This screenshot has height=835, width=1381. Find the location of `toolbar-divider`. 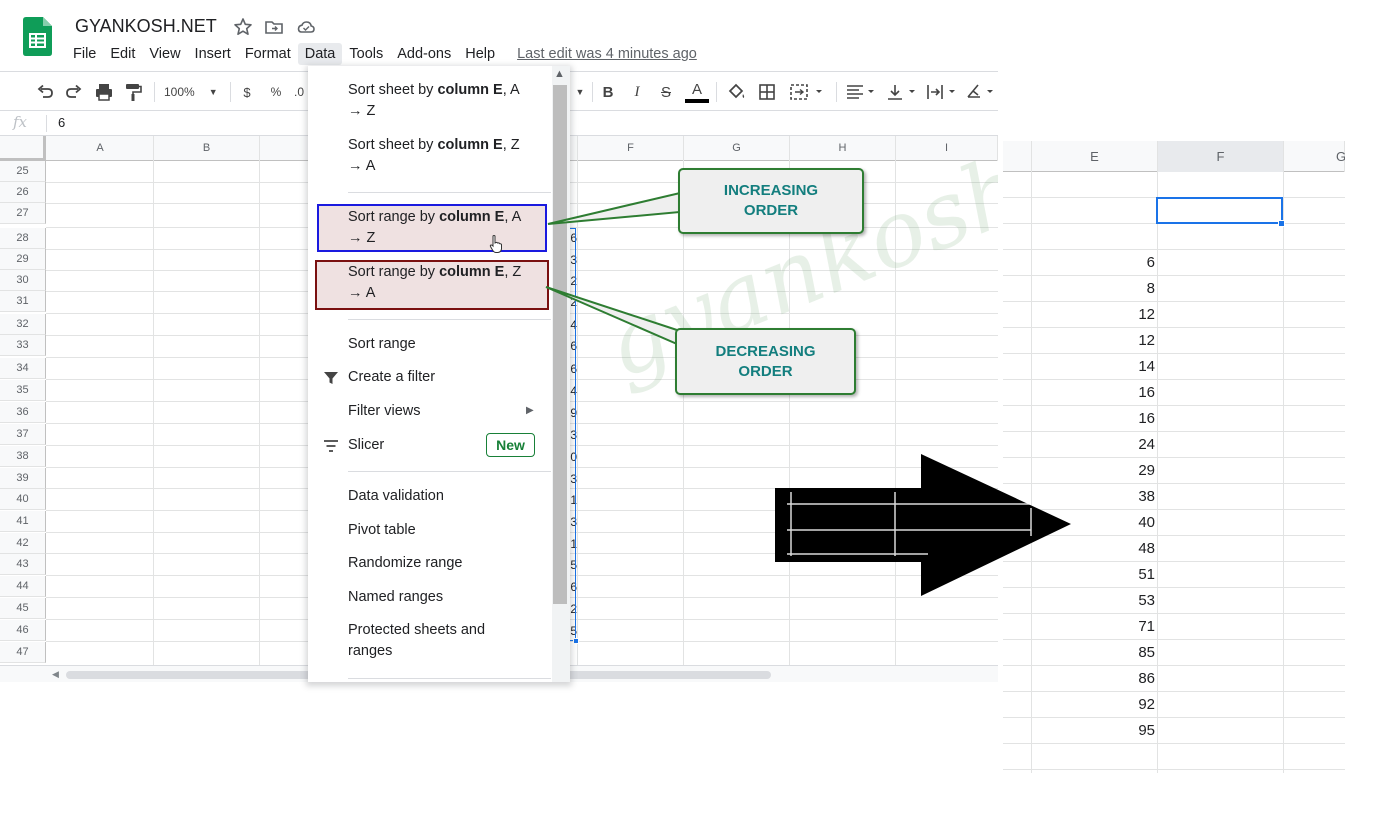

toolbar-divider is located at coordinates (716, 92).